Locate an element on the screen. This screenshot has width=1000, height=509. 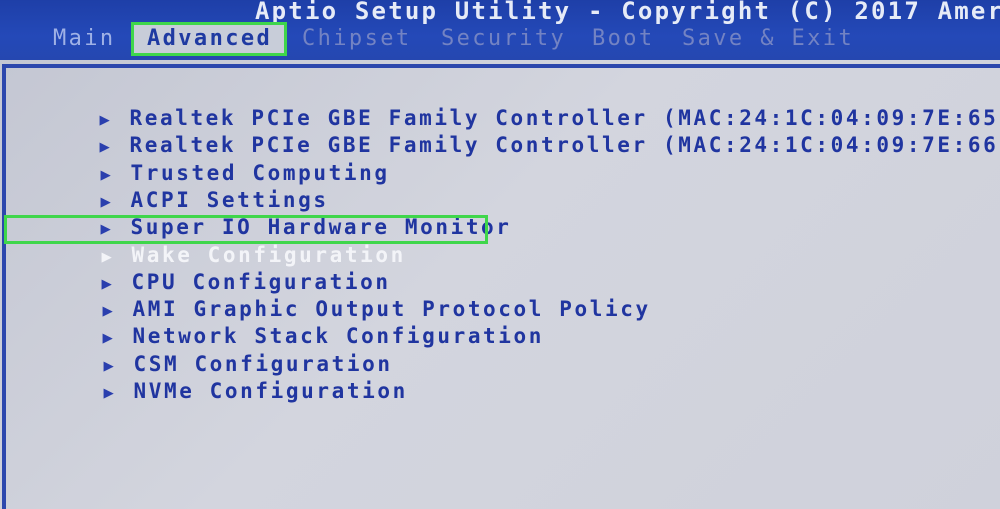
menu-item-super-io-hardware-monitor: ▶ Super IO Hardware Monitor is located at coordinates (260, 213).